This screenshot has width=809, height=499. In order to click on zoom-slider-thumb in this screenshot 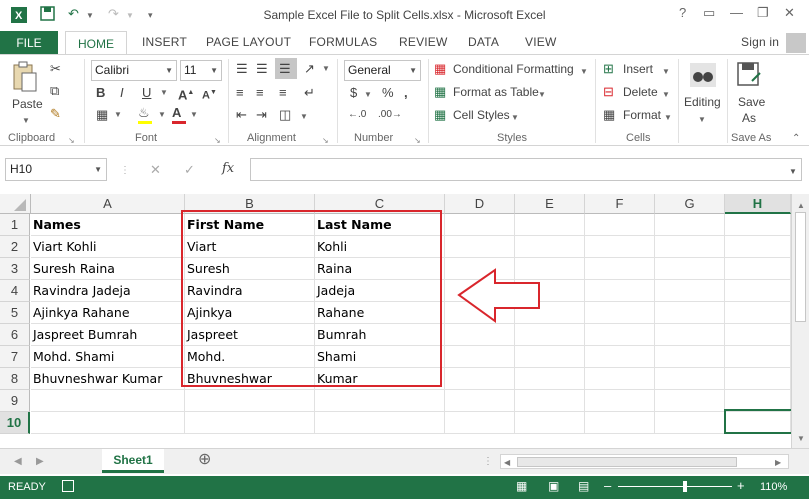, I will do `click(685, 486)`.